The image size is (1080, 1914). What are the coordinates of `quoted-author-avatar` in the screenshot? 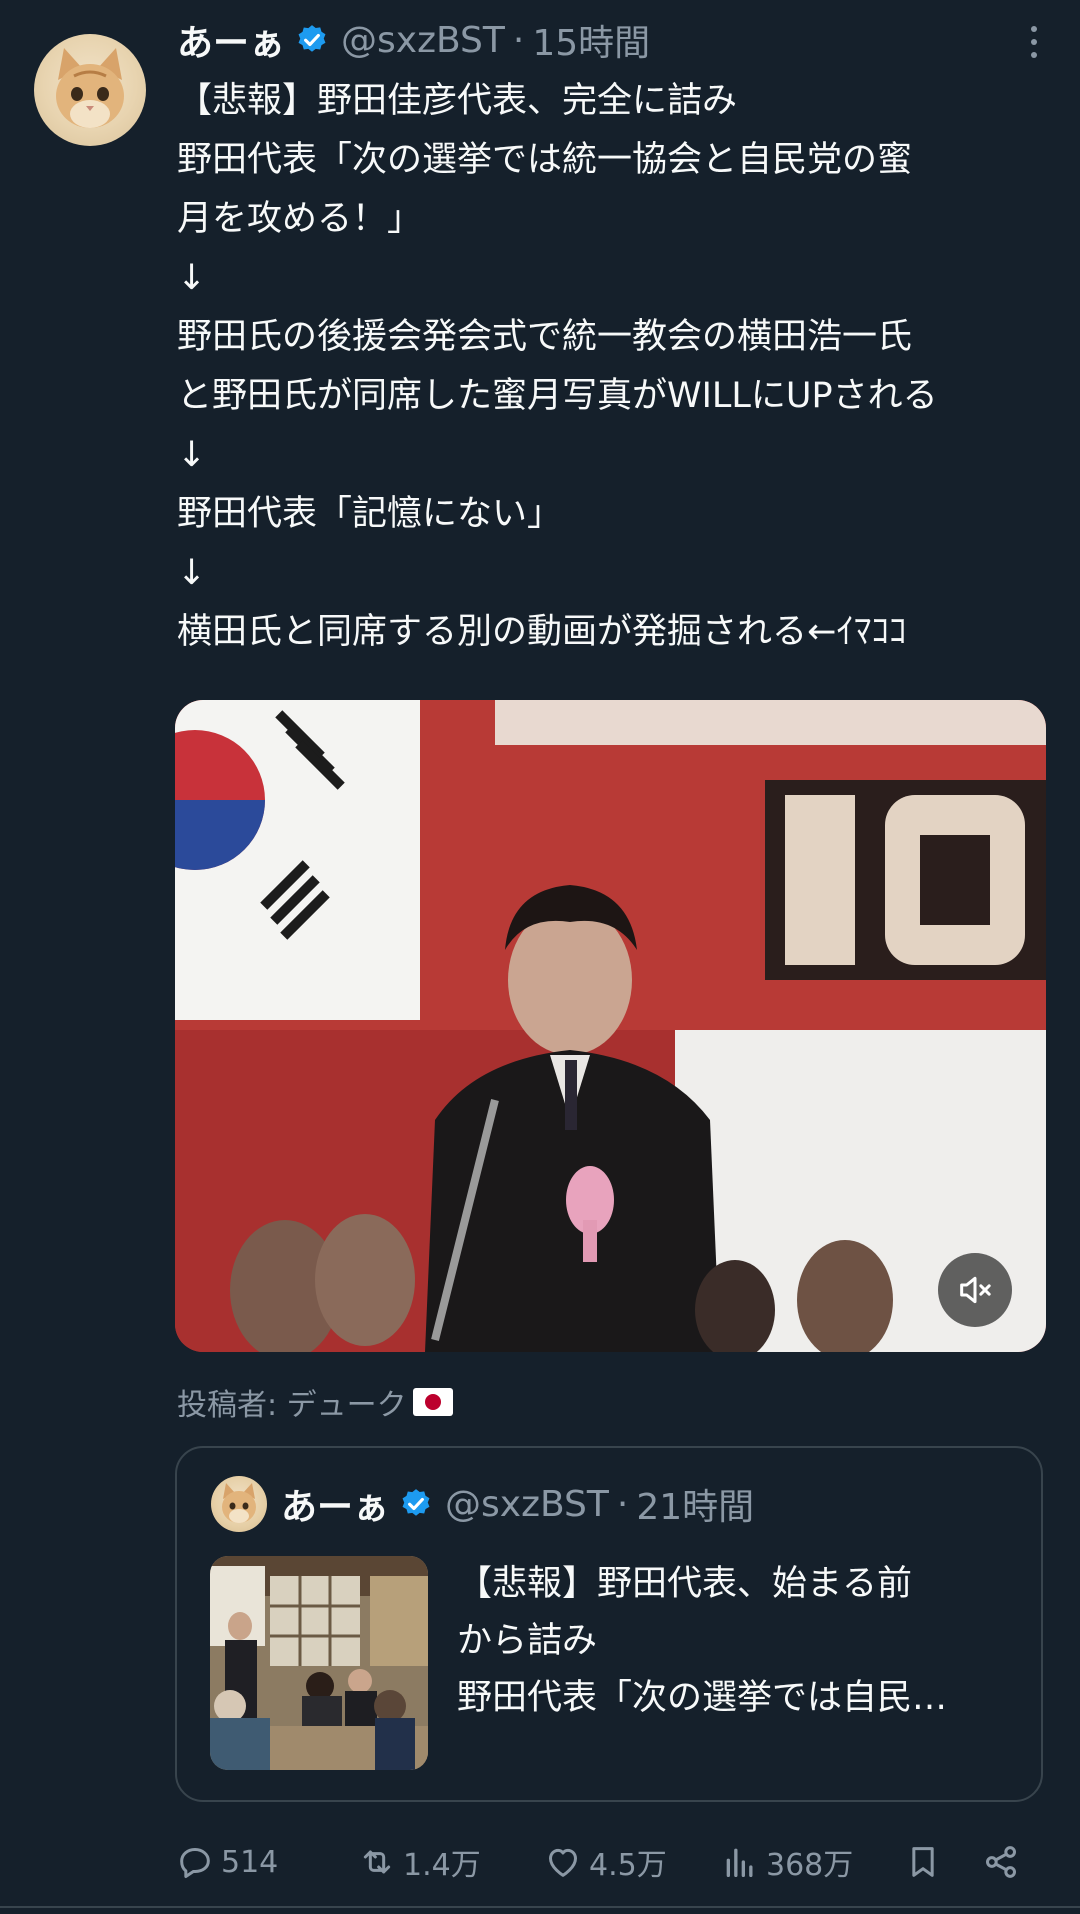 It's located at (239, 1504).